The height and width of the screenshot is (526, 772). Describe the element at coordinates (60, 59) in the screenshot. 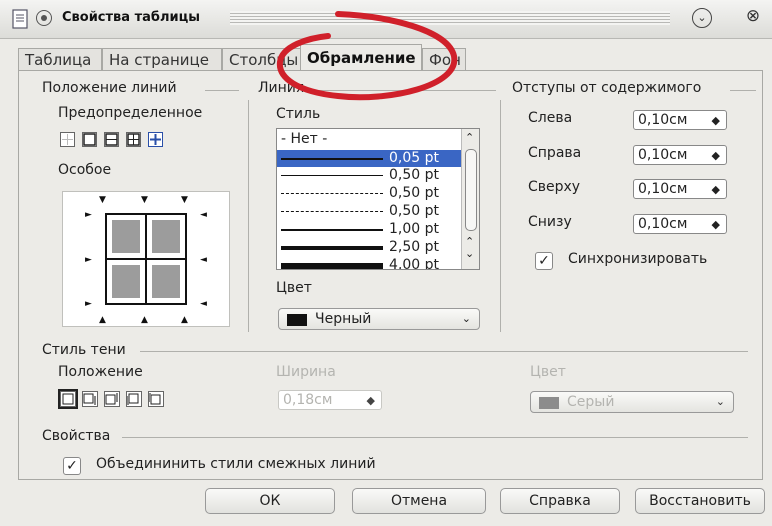

I see `tab-table: Таблица` at that location.